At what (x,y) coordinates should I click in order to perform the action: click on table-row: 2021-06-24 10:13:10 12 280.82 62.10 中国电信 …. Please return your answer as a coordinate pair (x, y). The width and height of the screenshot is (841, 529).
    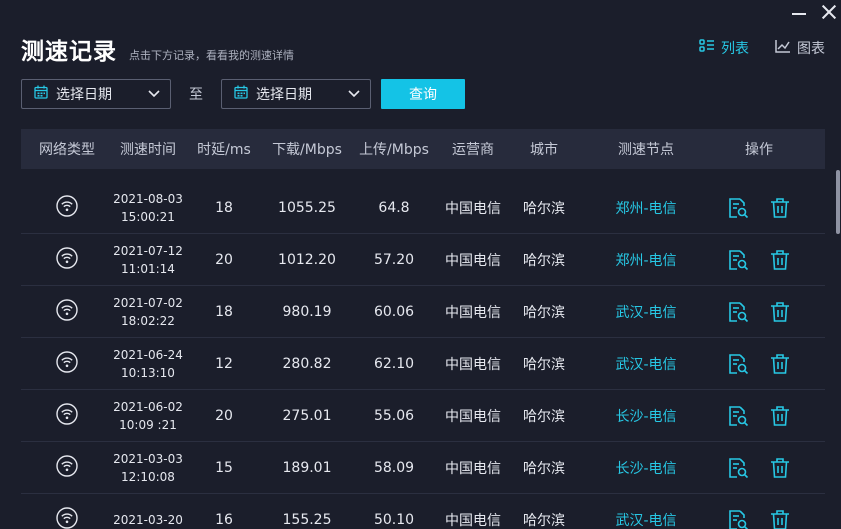
    Looking at the image, I should click on (423, 364).